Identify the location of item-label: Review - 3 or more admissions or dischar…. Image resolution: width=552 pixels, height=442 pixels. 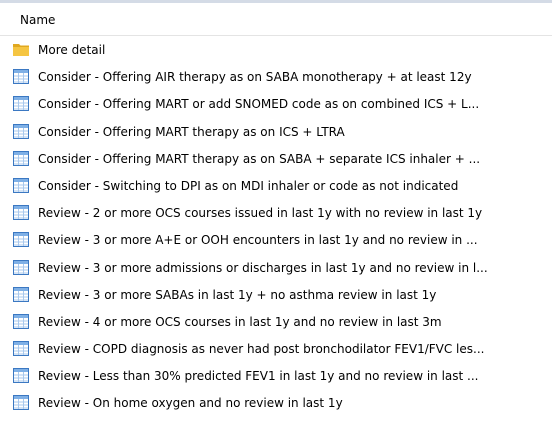
(263, 267).